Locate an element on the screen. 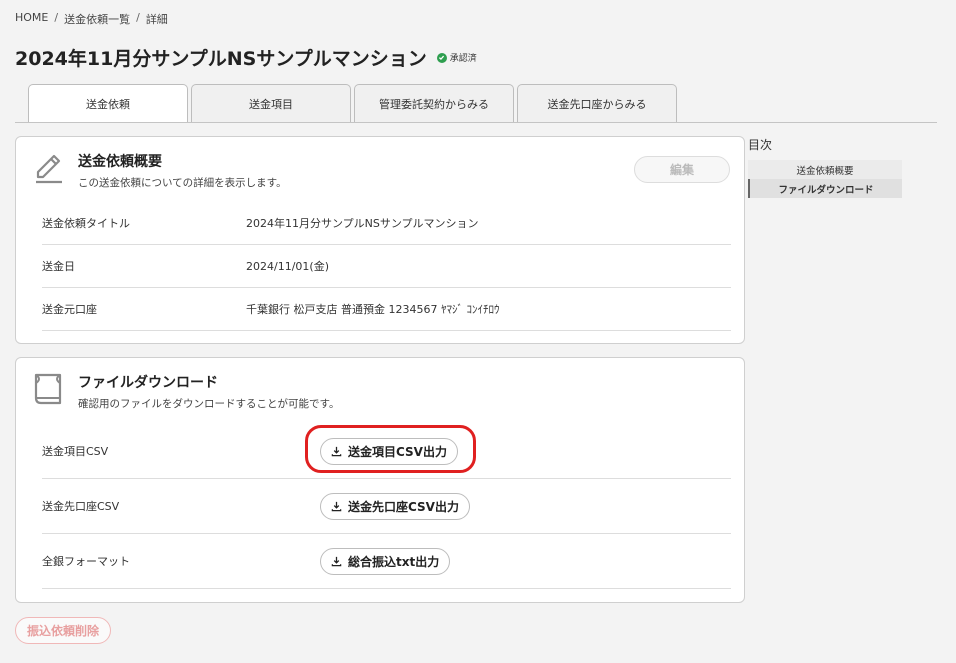 Image resolution: width=956 pixels, height=663 pixels. title-row: 2024年11月分サンプルNSサンプルマンション 承認済 is located at coordinates (246, 57).